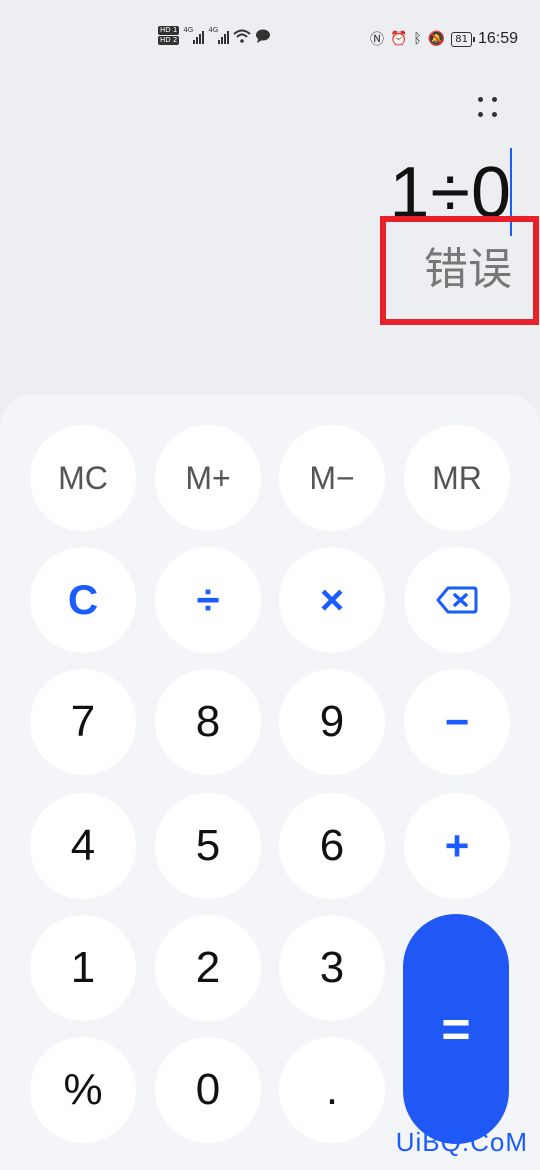  What do you see at coordinates (376, 40) in the screenshot?
I see `nfc-icon: Ⓝ` at bounding box center [376, 40].